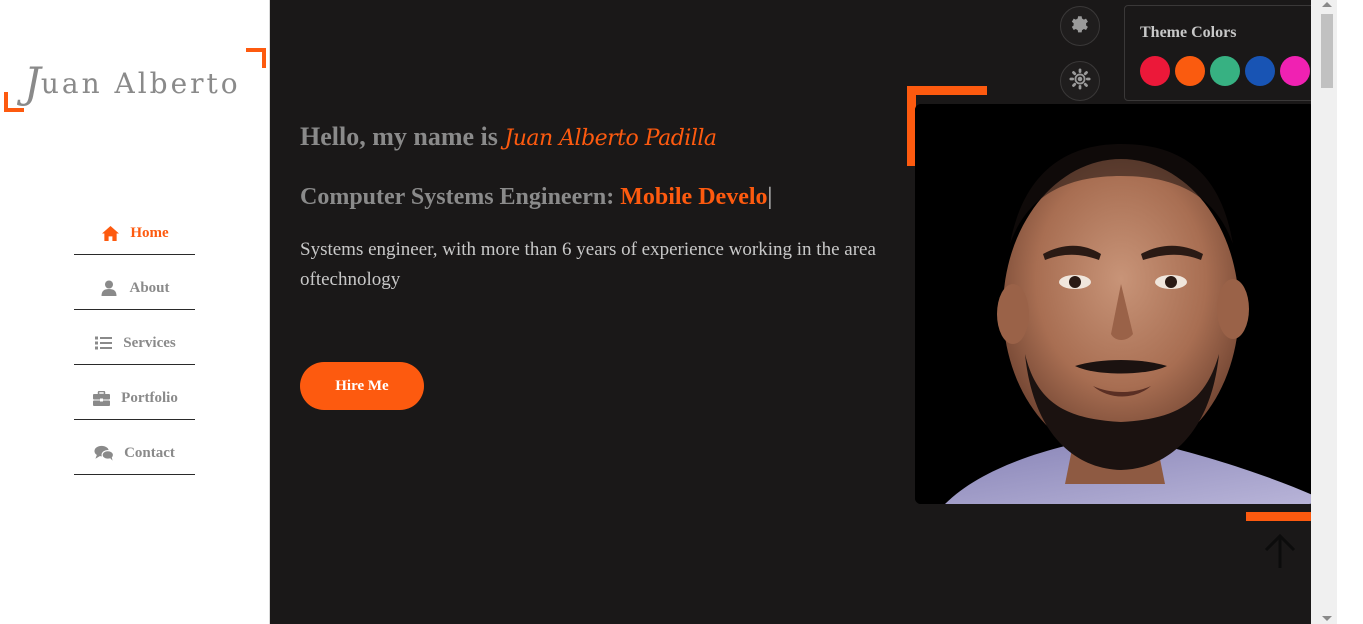 The image size is (1363, 624). What do you see at coordinates (947, 90) in the screenshot?
I see `photo-frame-corner` at bounding box center [947, 90].